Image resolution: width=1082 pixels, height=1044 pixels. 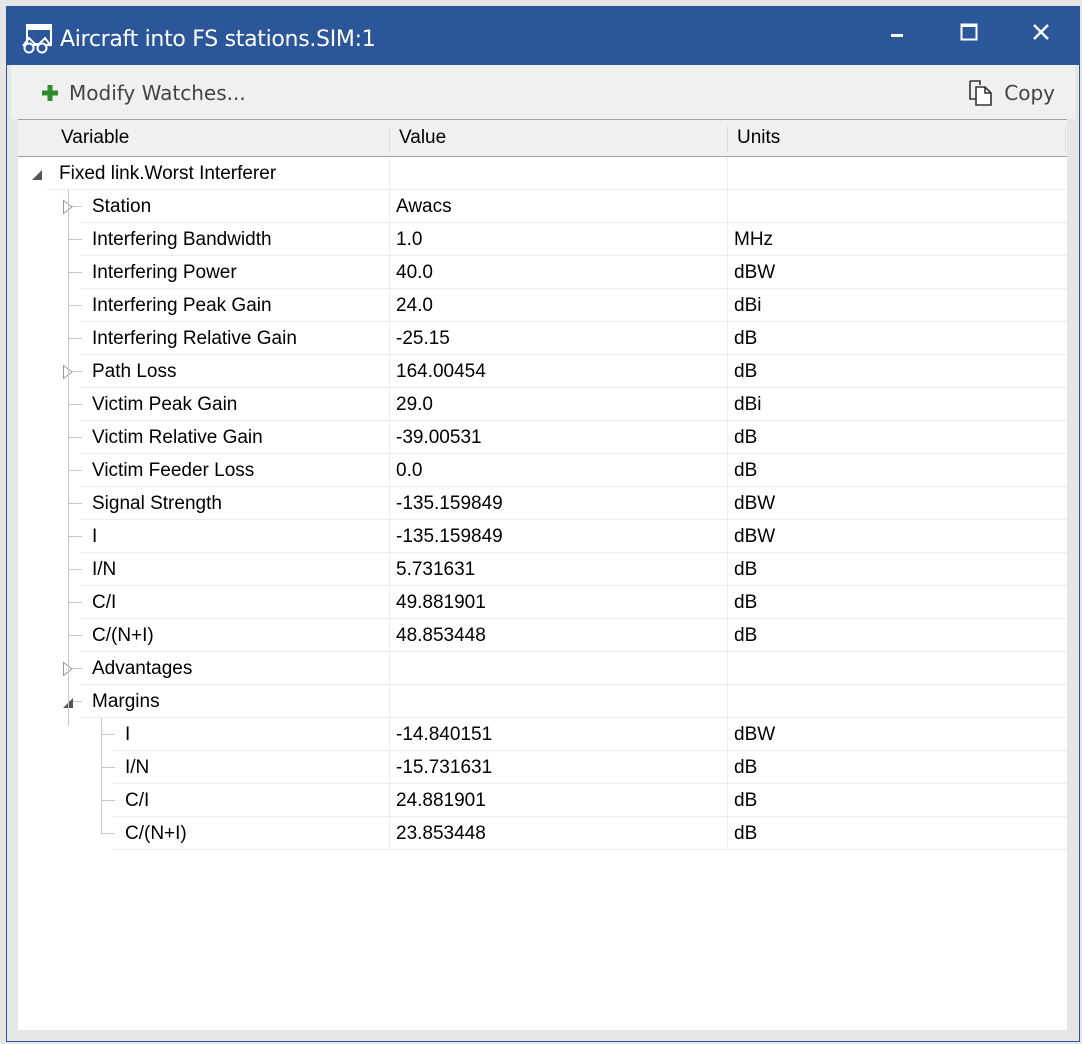 I want to click on value-cell: 0.0, so click(x=409, y=470).